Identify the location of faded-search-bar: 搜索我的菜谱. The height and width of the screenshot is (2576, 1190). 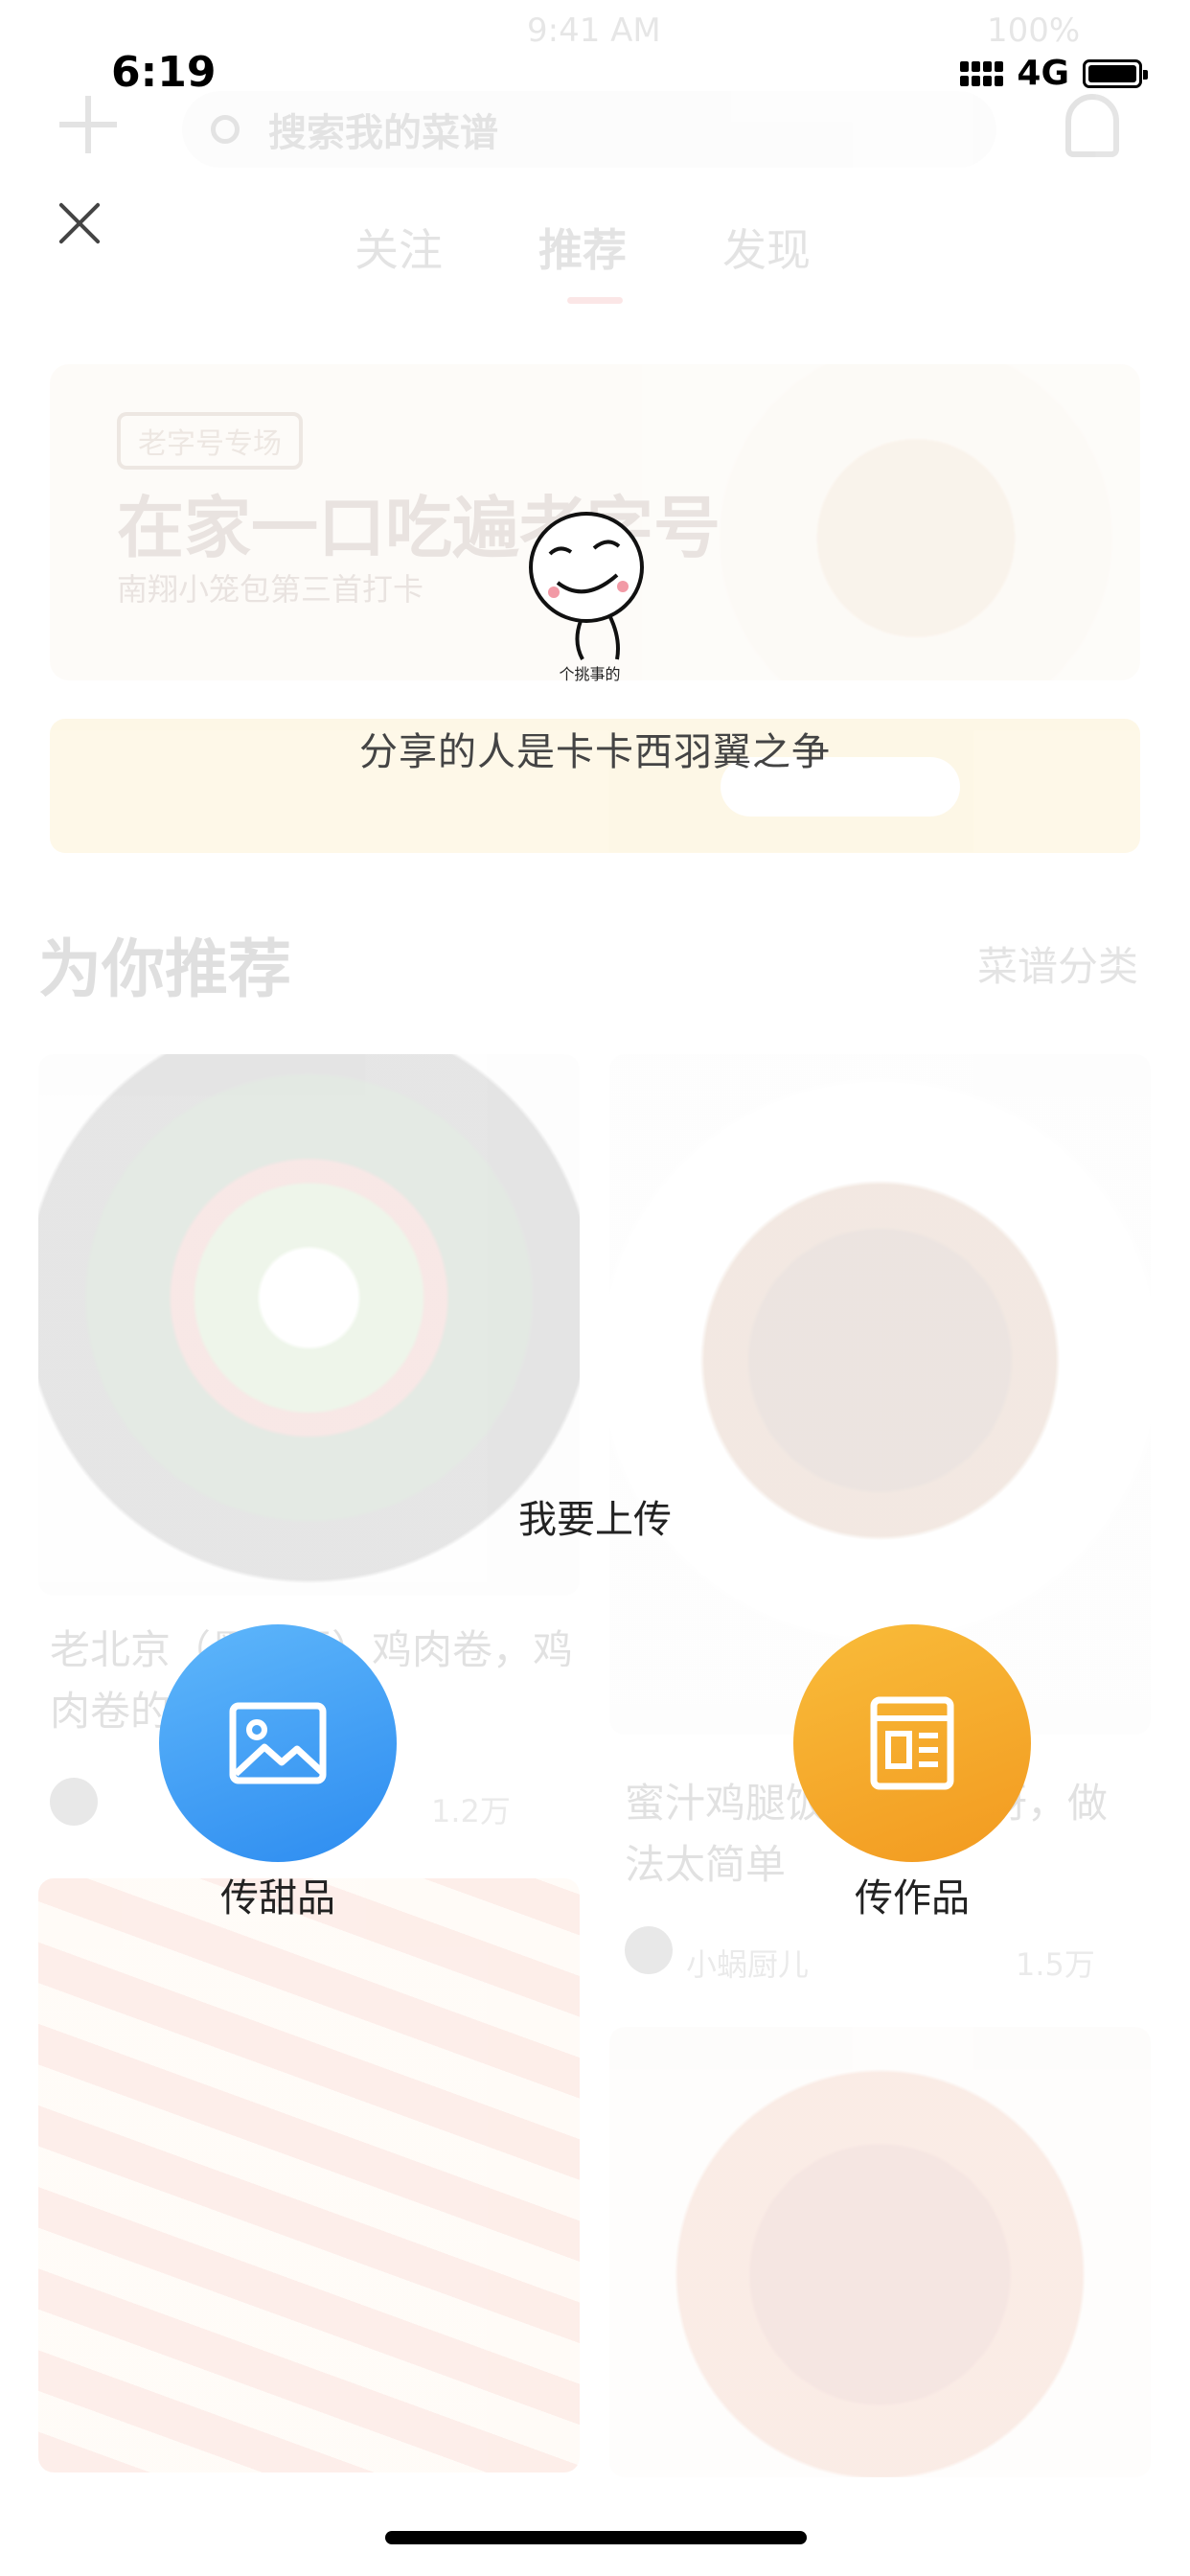
(589, 129).